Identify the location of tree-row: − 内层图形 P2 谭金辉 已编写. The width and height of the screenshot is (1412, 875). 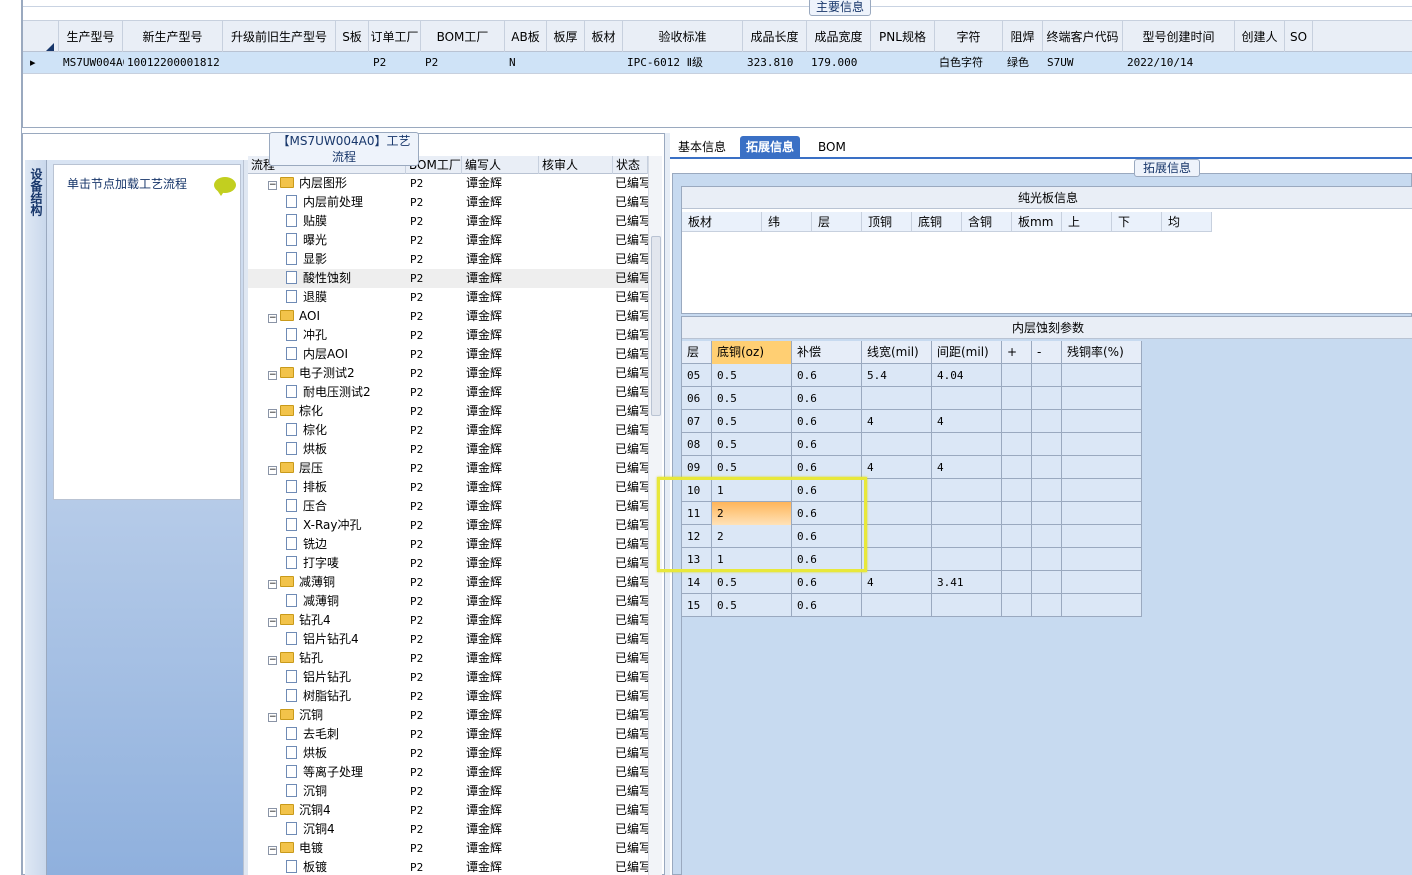
(448, 183).